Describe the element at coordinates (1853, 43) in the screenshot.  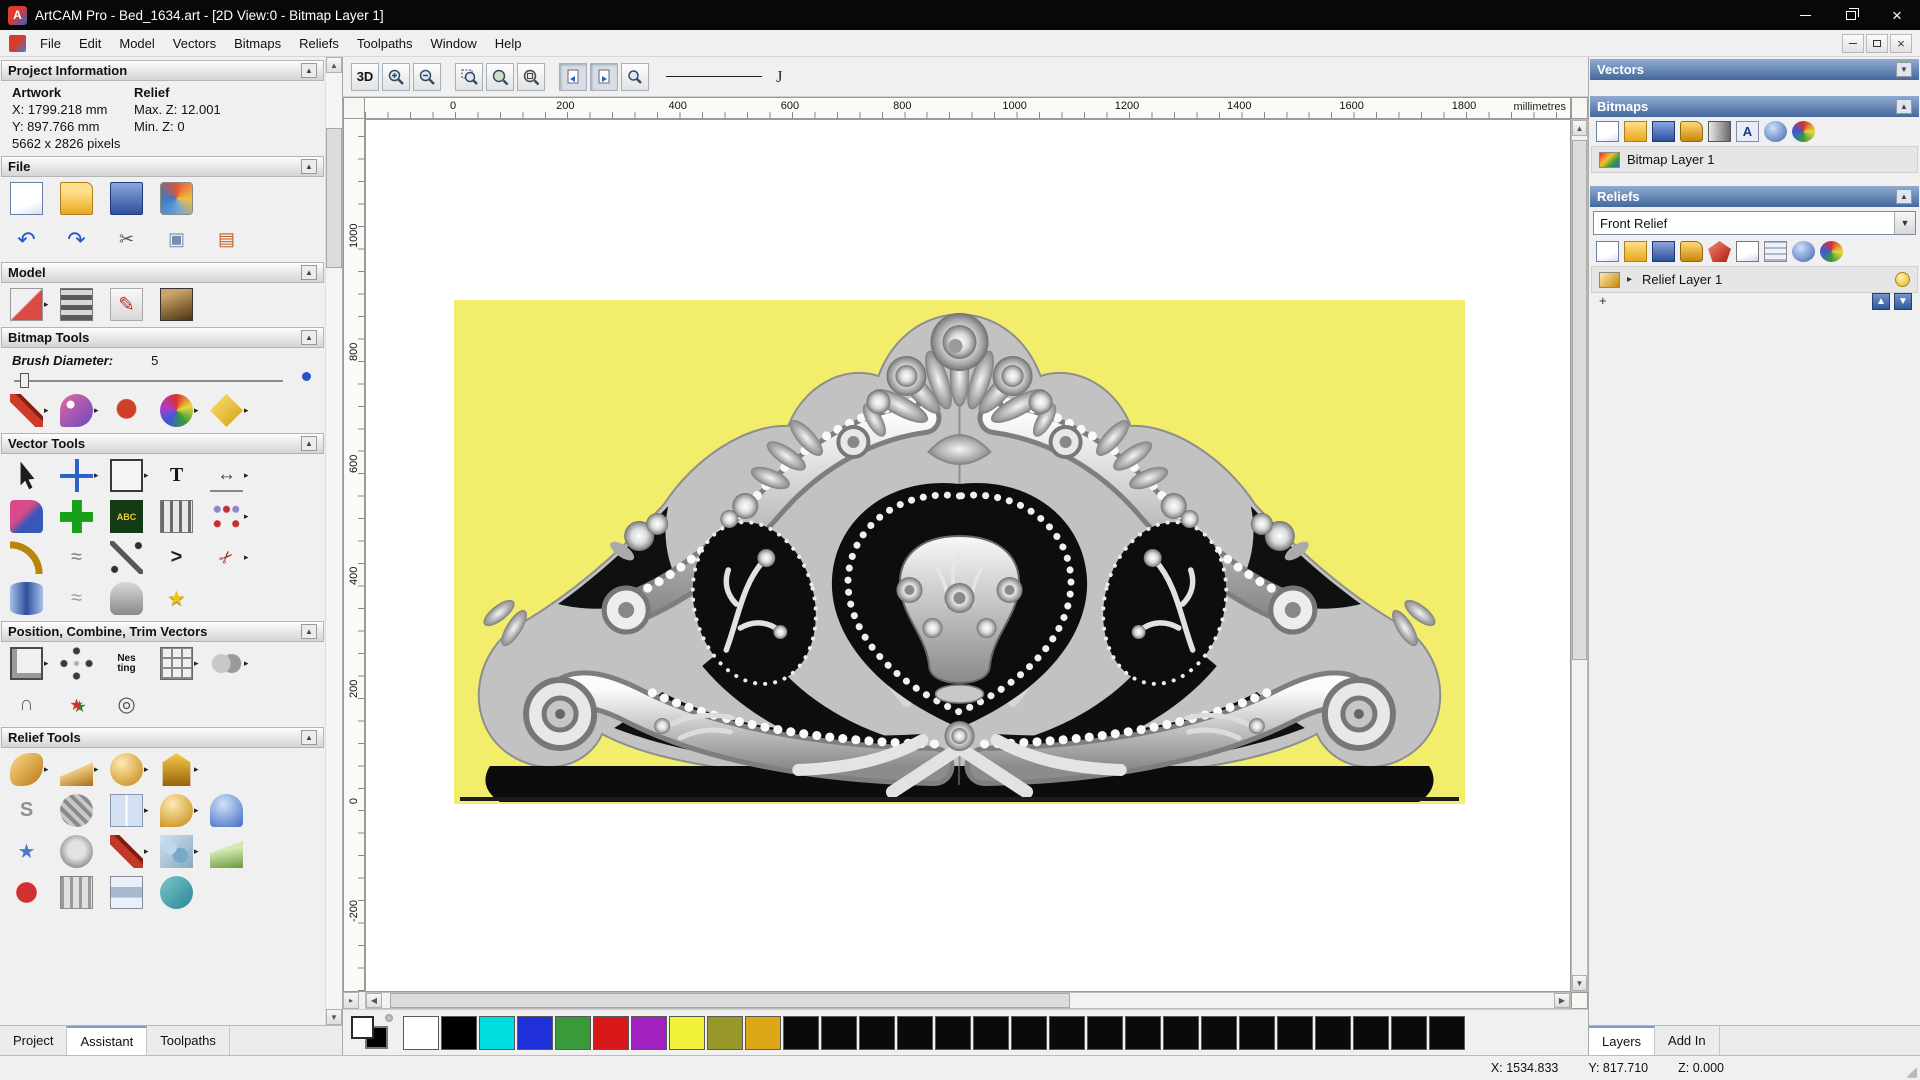
I see `mdi-minimize-button` at that location.